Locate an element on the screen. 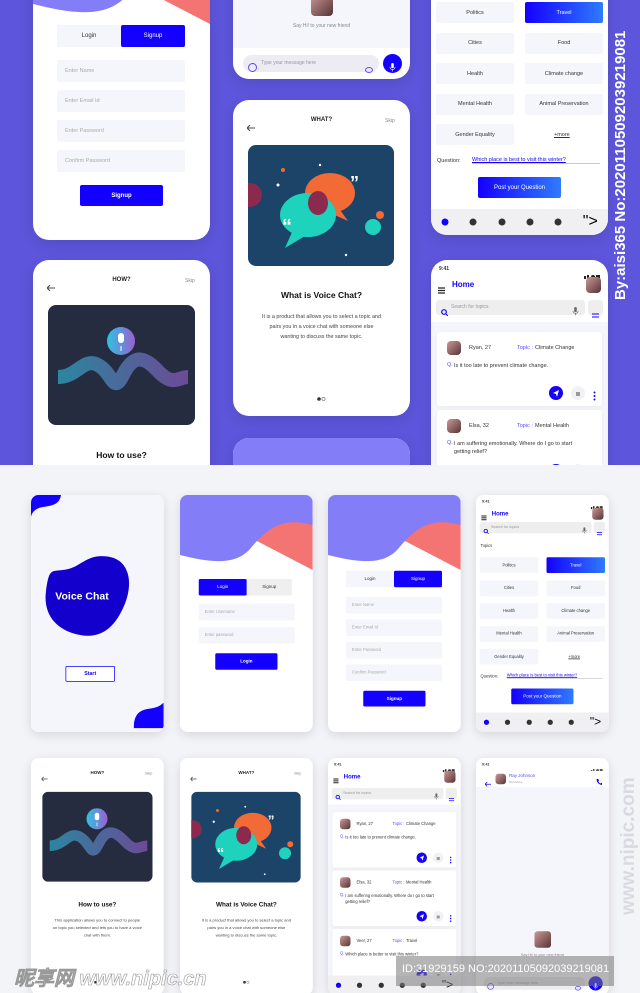  username-field: Enter Username is located at coordinates (246, 612).